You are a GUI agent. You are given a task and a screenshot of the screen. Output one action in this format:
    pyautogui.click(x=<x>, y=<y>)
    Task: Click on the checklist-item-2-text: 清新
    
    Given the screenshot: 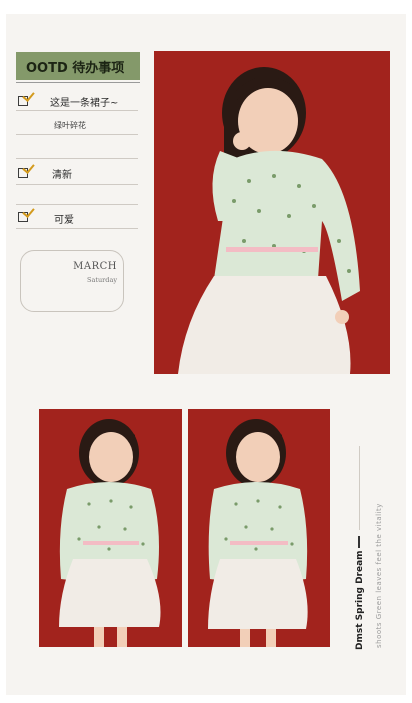 What is the action you would take?
    pyautogui.click(x=62, y=175)
    